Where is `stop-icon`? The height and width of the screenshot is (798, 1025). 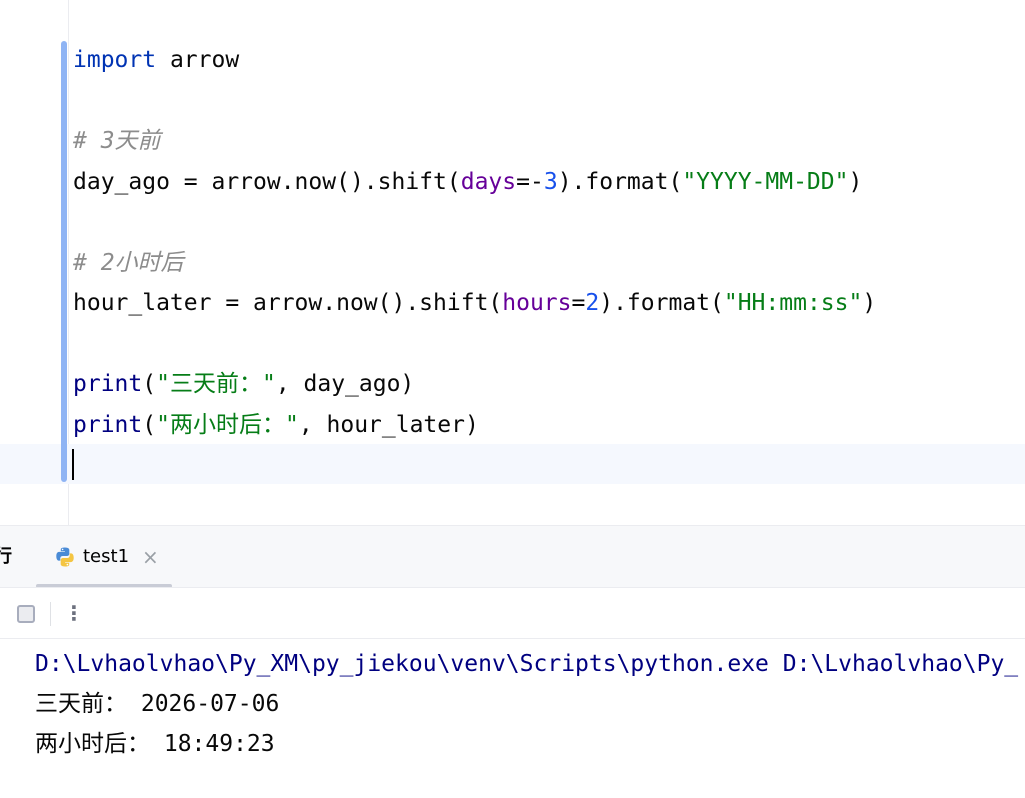
stop-icon is located at coordinates (26, 614).